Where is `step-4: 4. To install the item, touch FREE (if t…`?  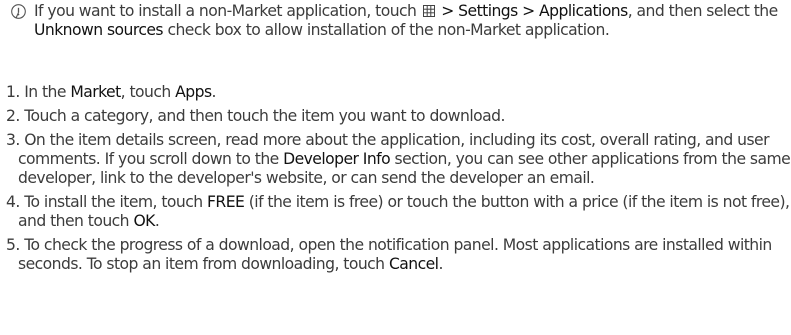 step-4: 4. To install the item, touch FREE (if t… is located at coordinates (398, 212).